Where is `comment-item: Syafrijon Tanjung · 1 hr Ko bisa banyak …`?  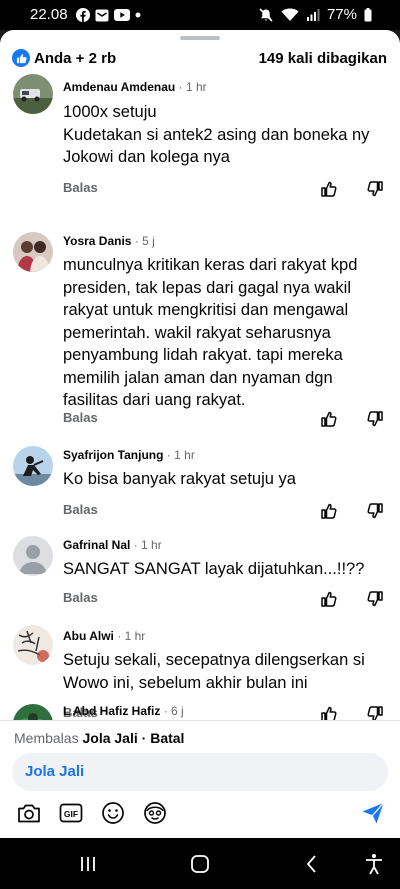 comment-item: Syafrijon Tanjung · 1 hr Ko bisa banyak … is located at coordinates (200, 484).